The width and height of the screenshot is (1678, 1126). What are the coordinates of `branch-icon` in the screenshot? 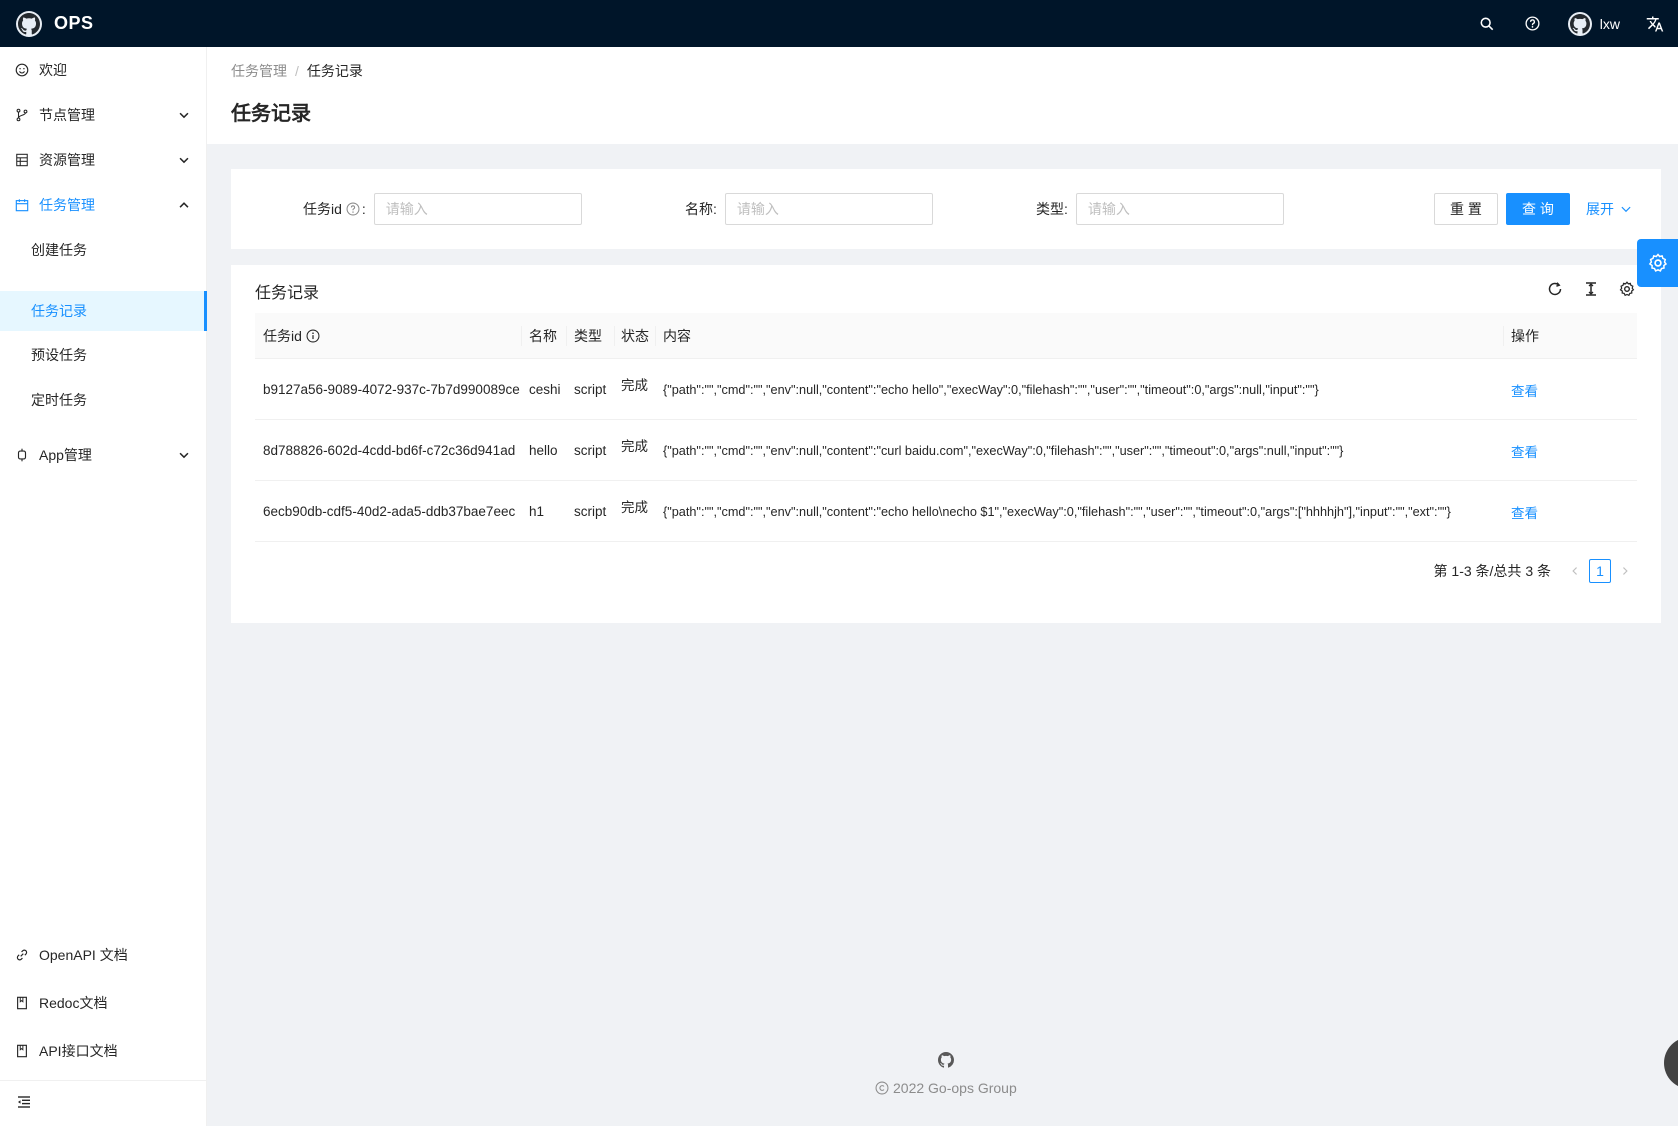 It's located at (22, 115).